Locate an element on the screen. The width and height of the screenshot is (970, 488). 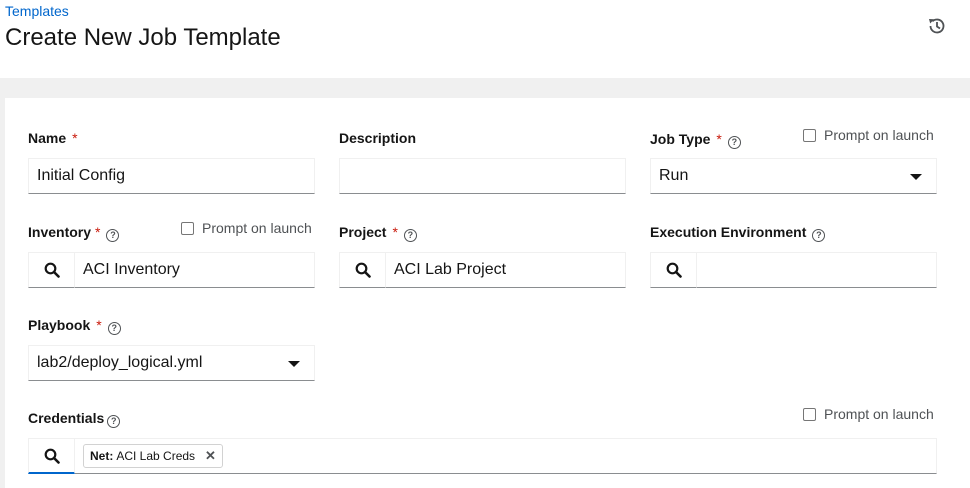
inventory-label-text: Inventory is located at coordinates (60, 232).